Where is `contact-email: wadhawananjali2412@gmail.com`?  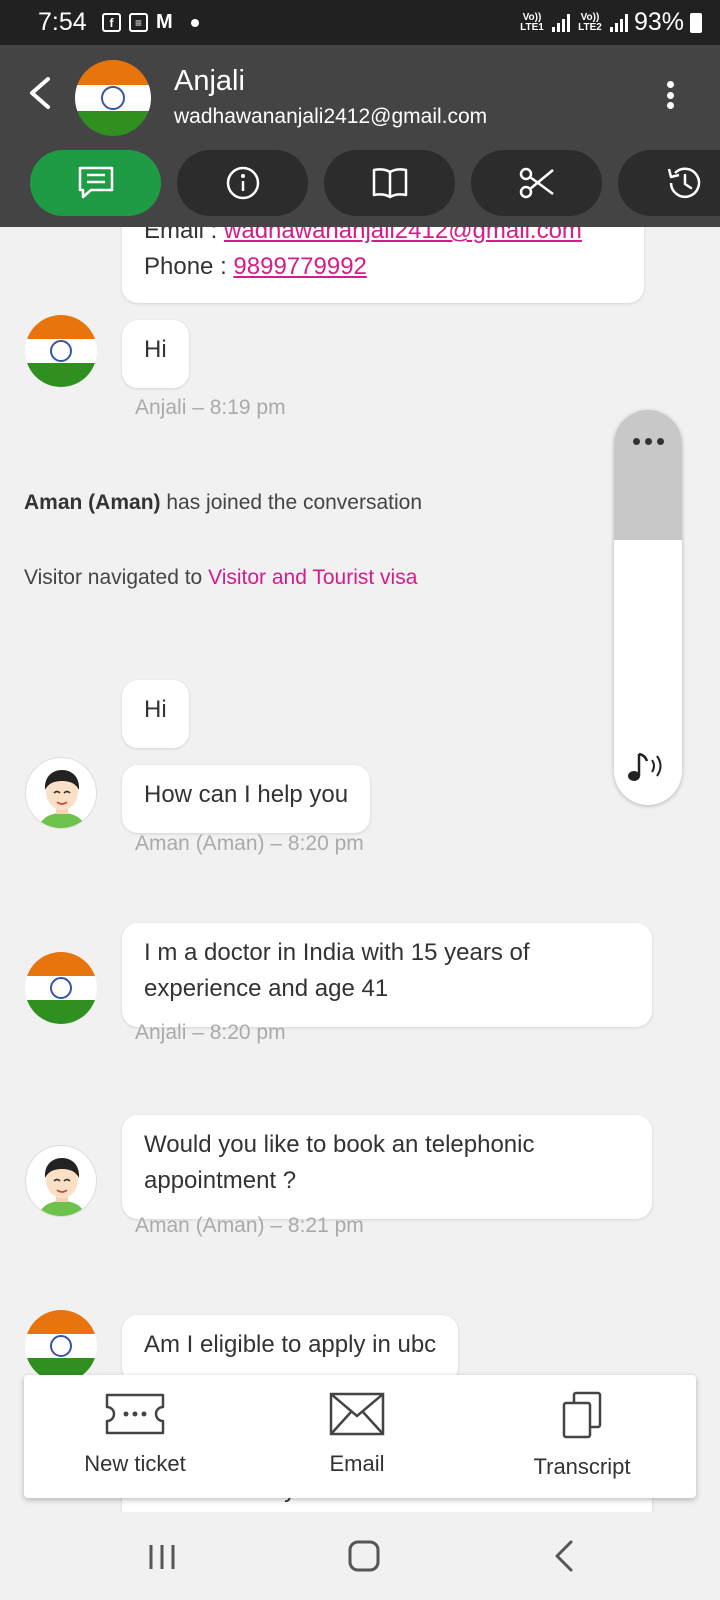
contact-email: wadhawananjali2412@gmail.com is located at coordinates (331, 116).